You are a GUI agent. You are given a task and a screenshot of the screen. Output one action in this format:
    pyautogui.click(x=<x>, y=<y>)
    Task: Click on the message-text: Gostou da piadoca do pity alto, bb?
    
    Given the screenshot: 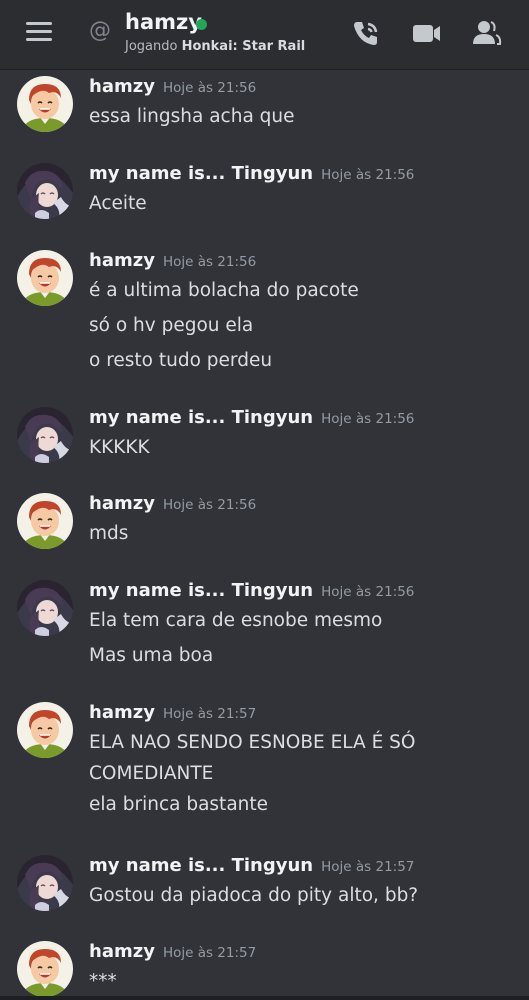 What is the action you would take?
    pyautogui.click(x=253, y=895)
    